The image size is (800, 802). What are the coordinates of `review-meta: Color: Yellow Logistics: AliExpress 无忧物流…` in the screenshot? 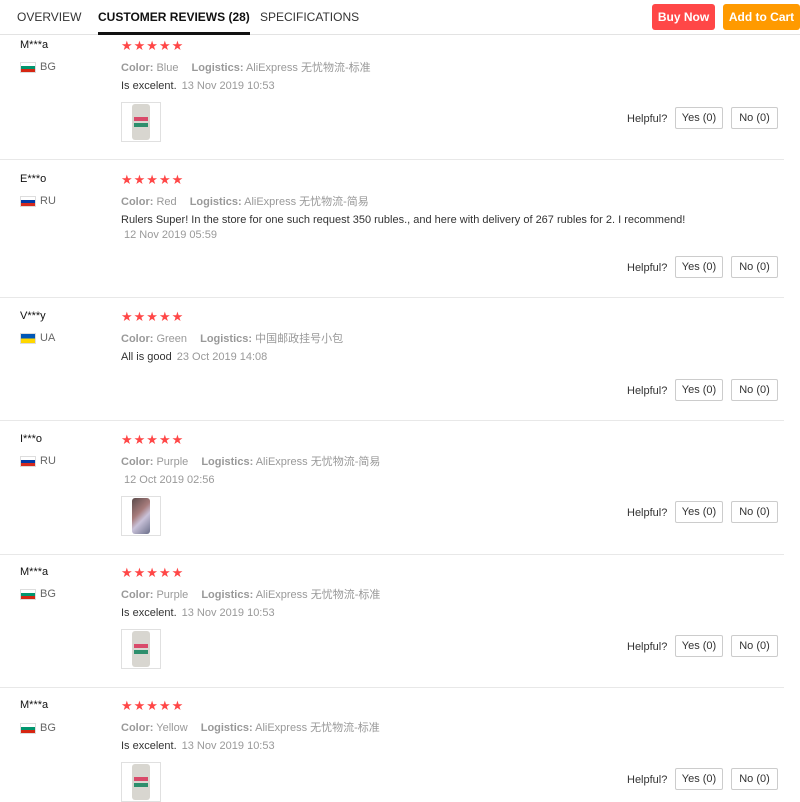 It's located at (250, 727).